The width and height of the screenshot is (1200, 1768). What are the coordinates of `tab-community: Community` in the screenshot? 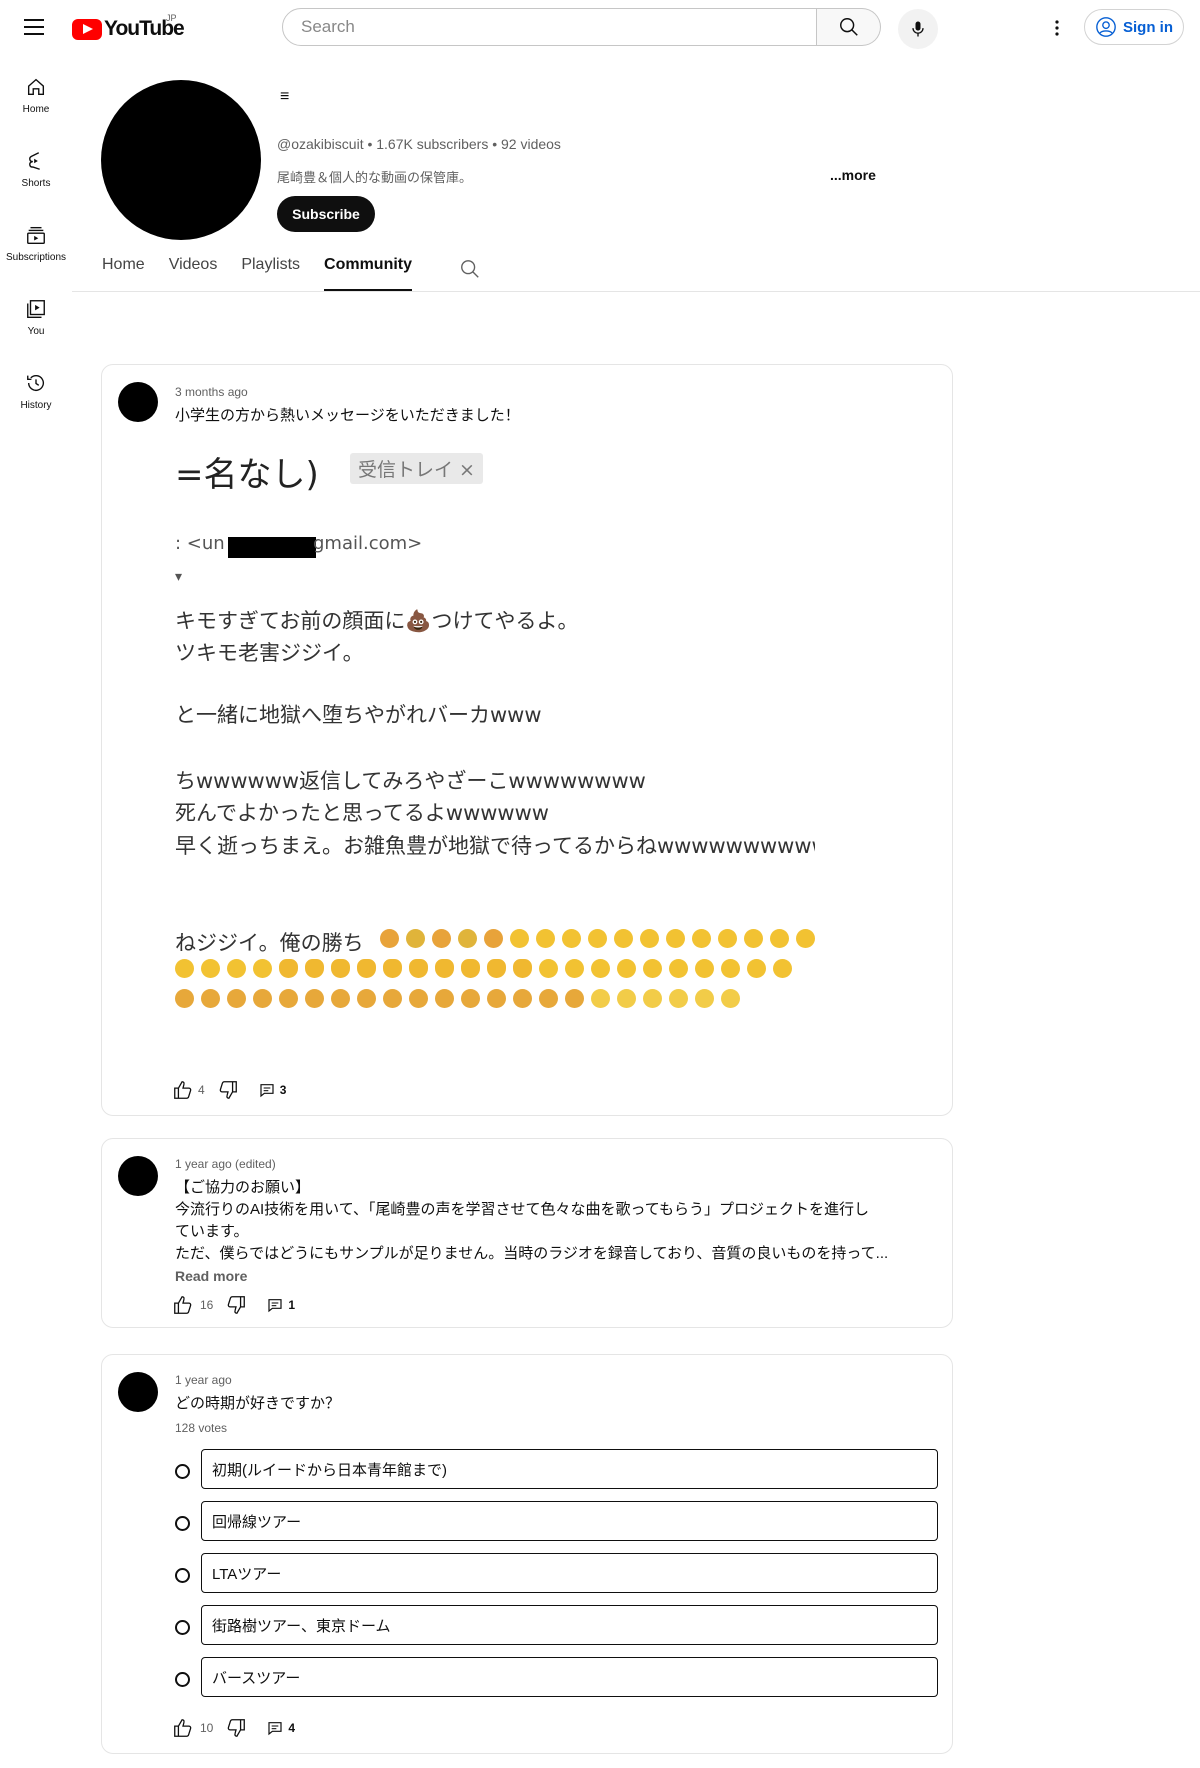 It's located at (368, 274).